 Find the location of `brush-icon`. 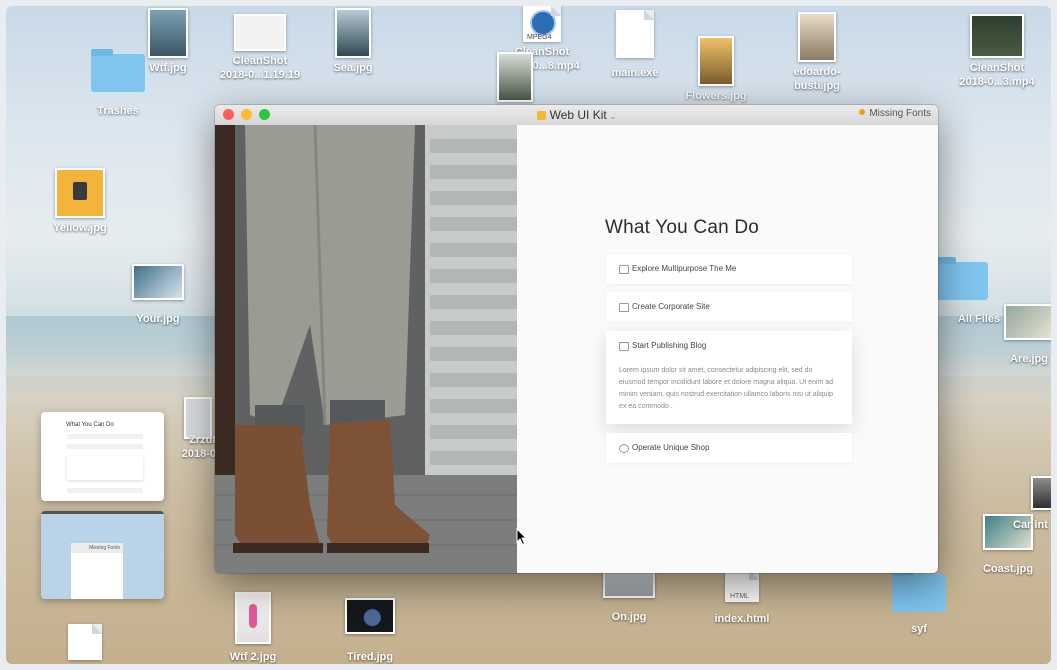

brush-icon is located at coordinates (253, 616).